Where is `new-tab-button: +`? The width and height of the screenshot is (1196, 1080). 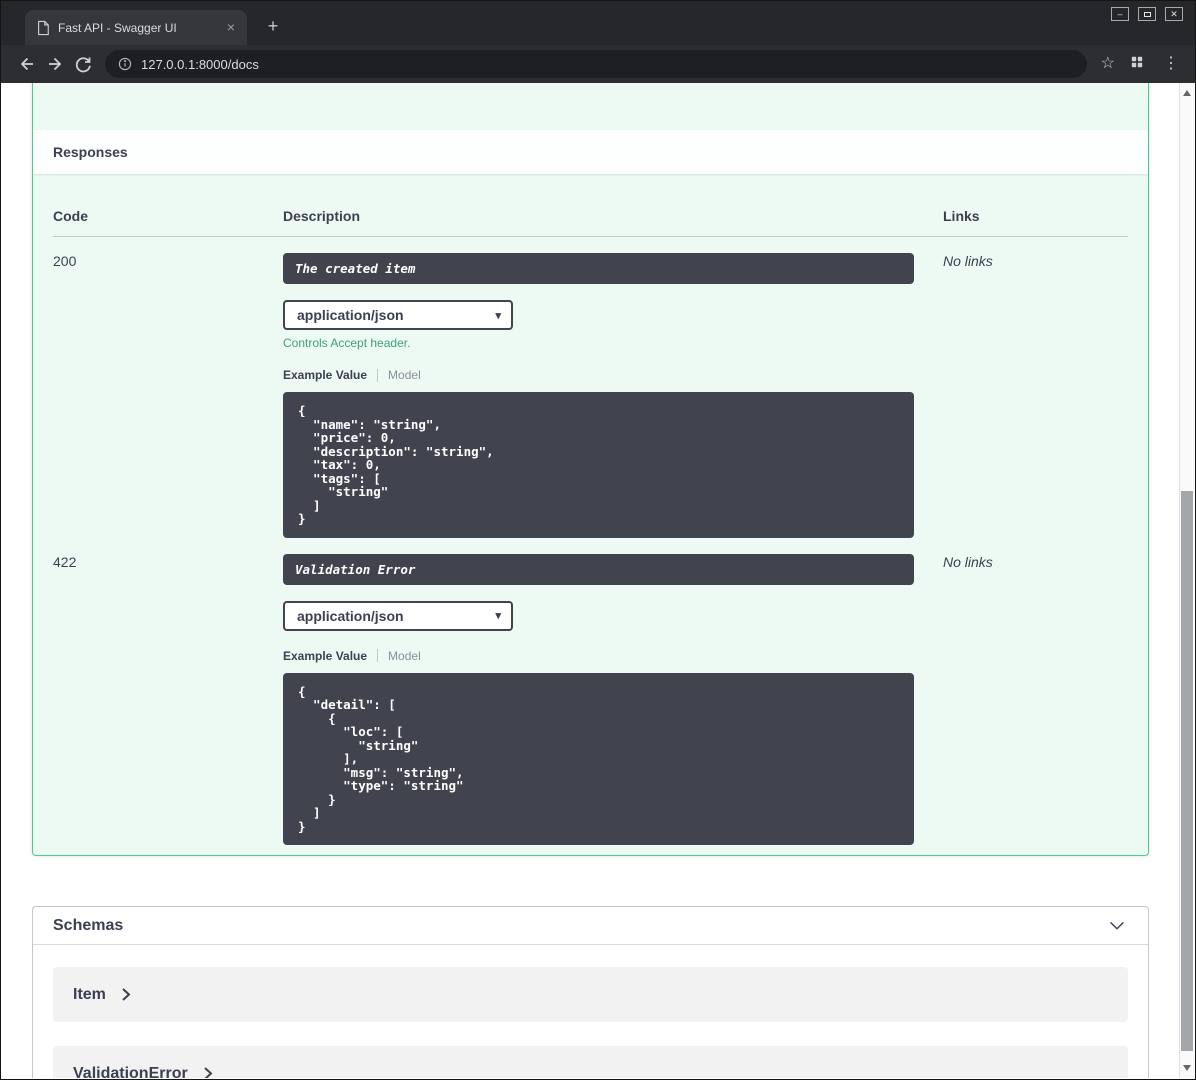 new-tab-button: + is located at coordinates (273, 26).